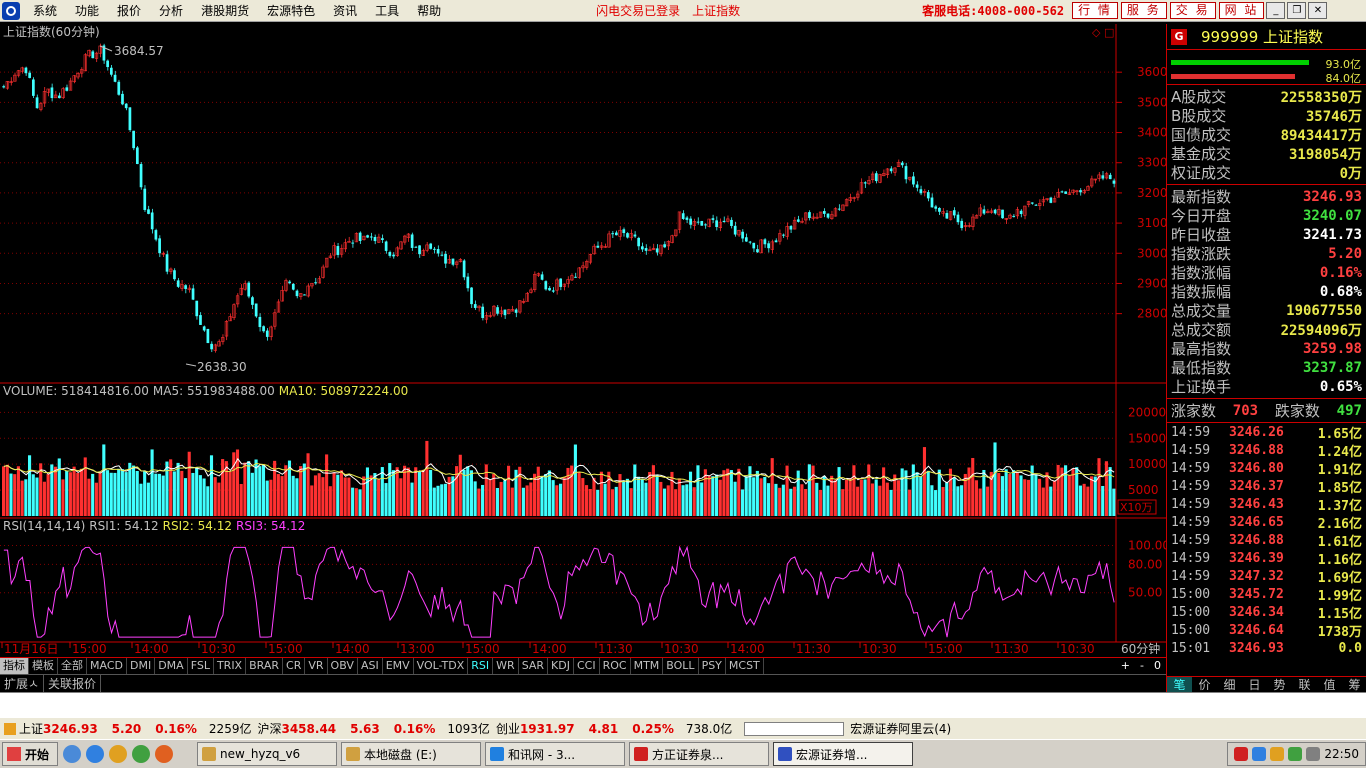  I want to click on task-hyzq: new_hyzq_v6, so click(267, 754).